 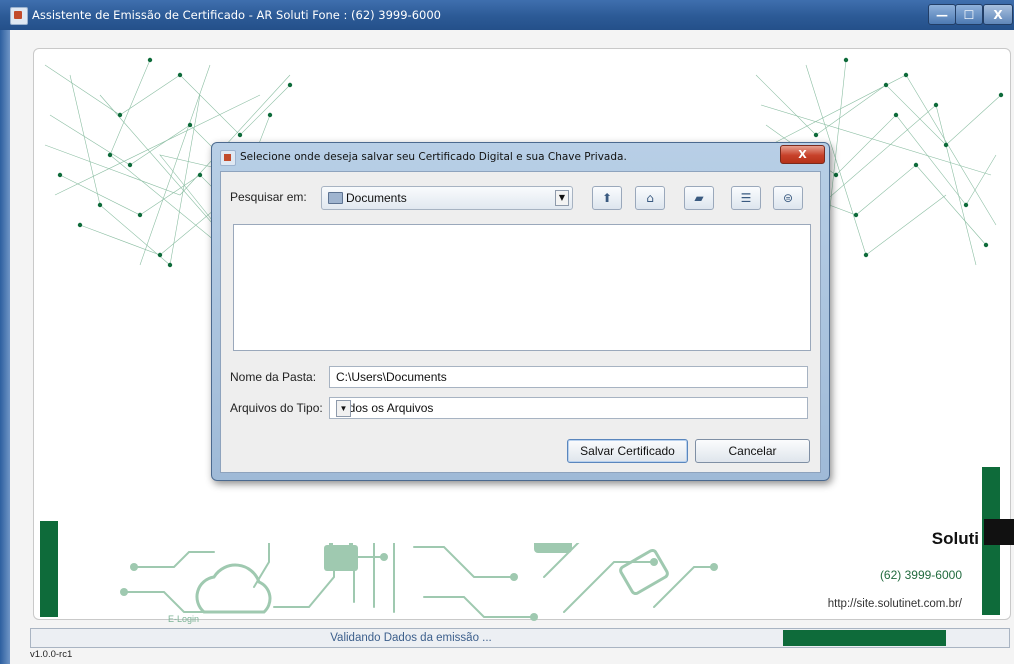 I want to click on padlock-icon, so click(x=341, y=558).